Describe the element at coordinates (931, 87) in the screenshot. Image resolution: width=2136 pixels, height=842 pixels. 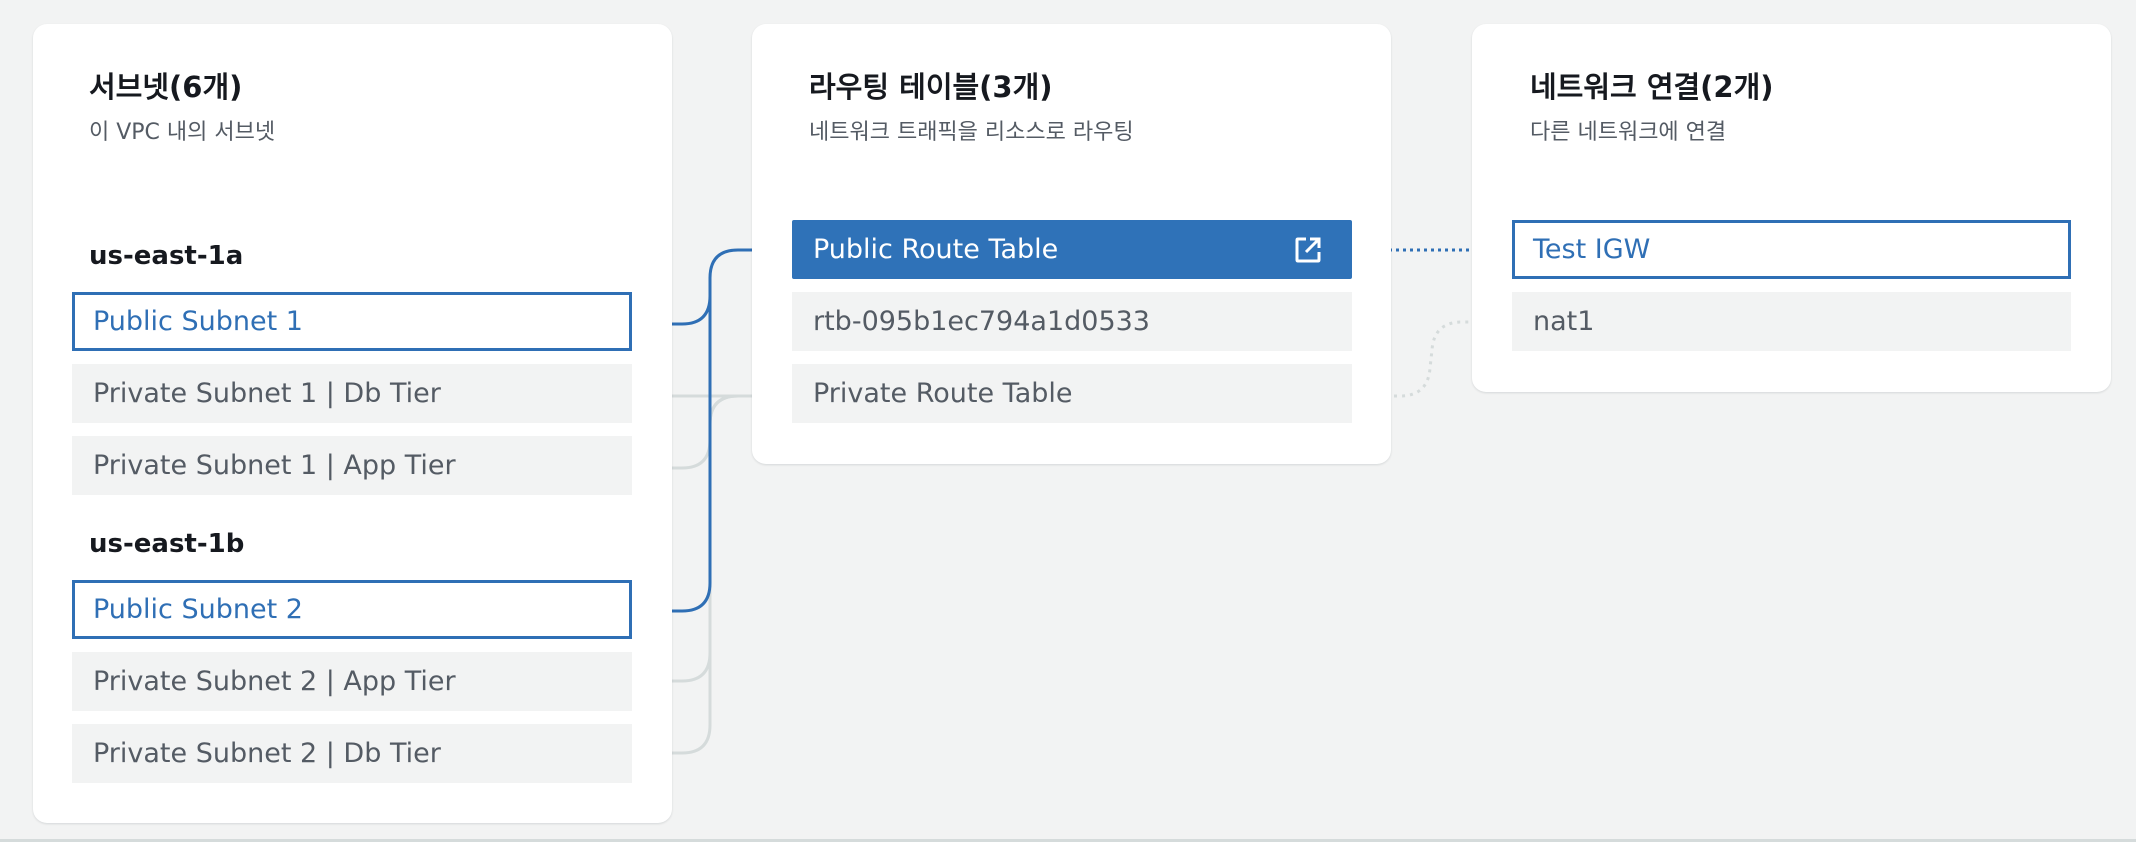
I see `route-tables-title: 라우팅 테이블(3개)` at that location.